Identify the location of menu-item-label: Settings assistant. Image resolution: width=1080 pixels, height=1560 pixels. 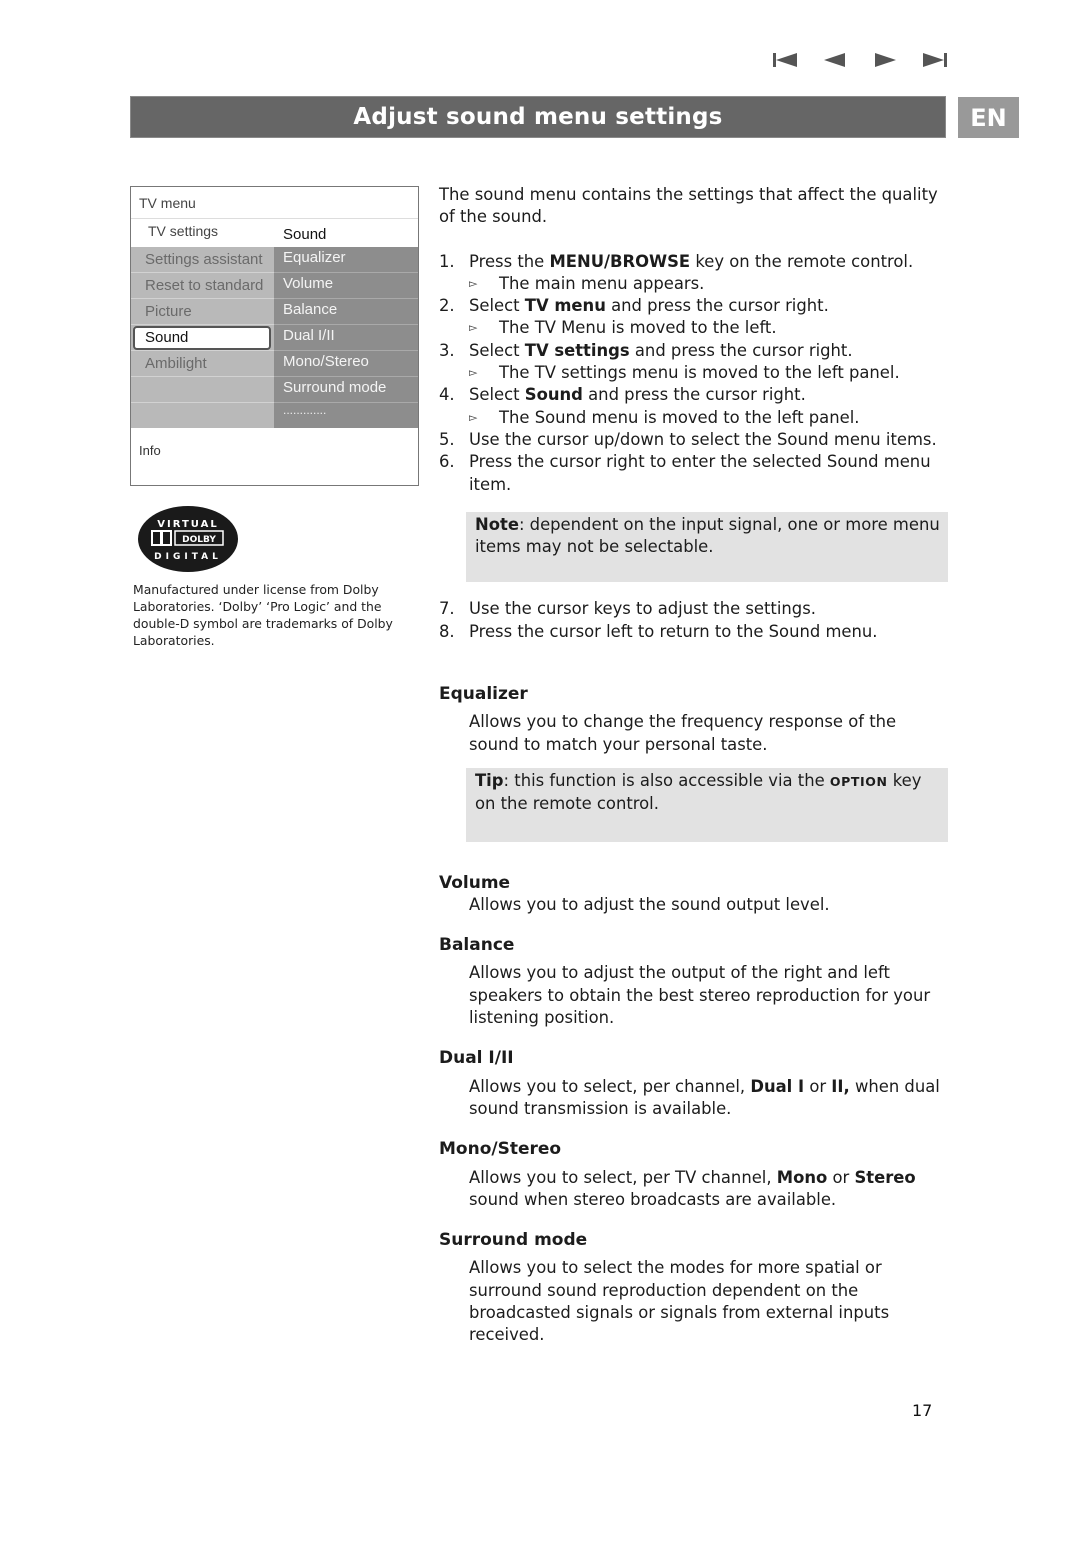
(204, 259).